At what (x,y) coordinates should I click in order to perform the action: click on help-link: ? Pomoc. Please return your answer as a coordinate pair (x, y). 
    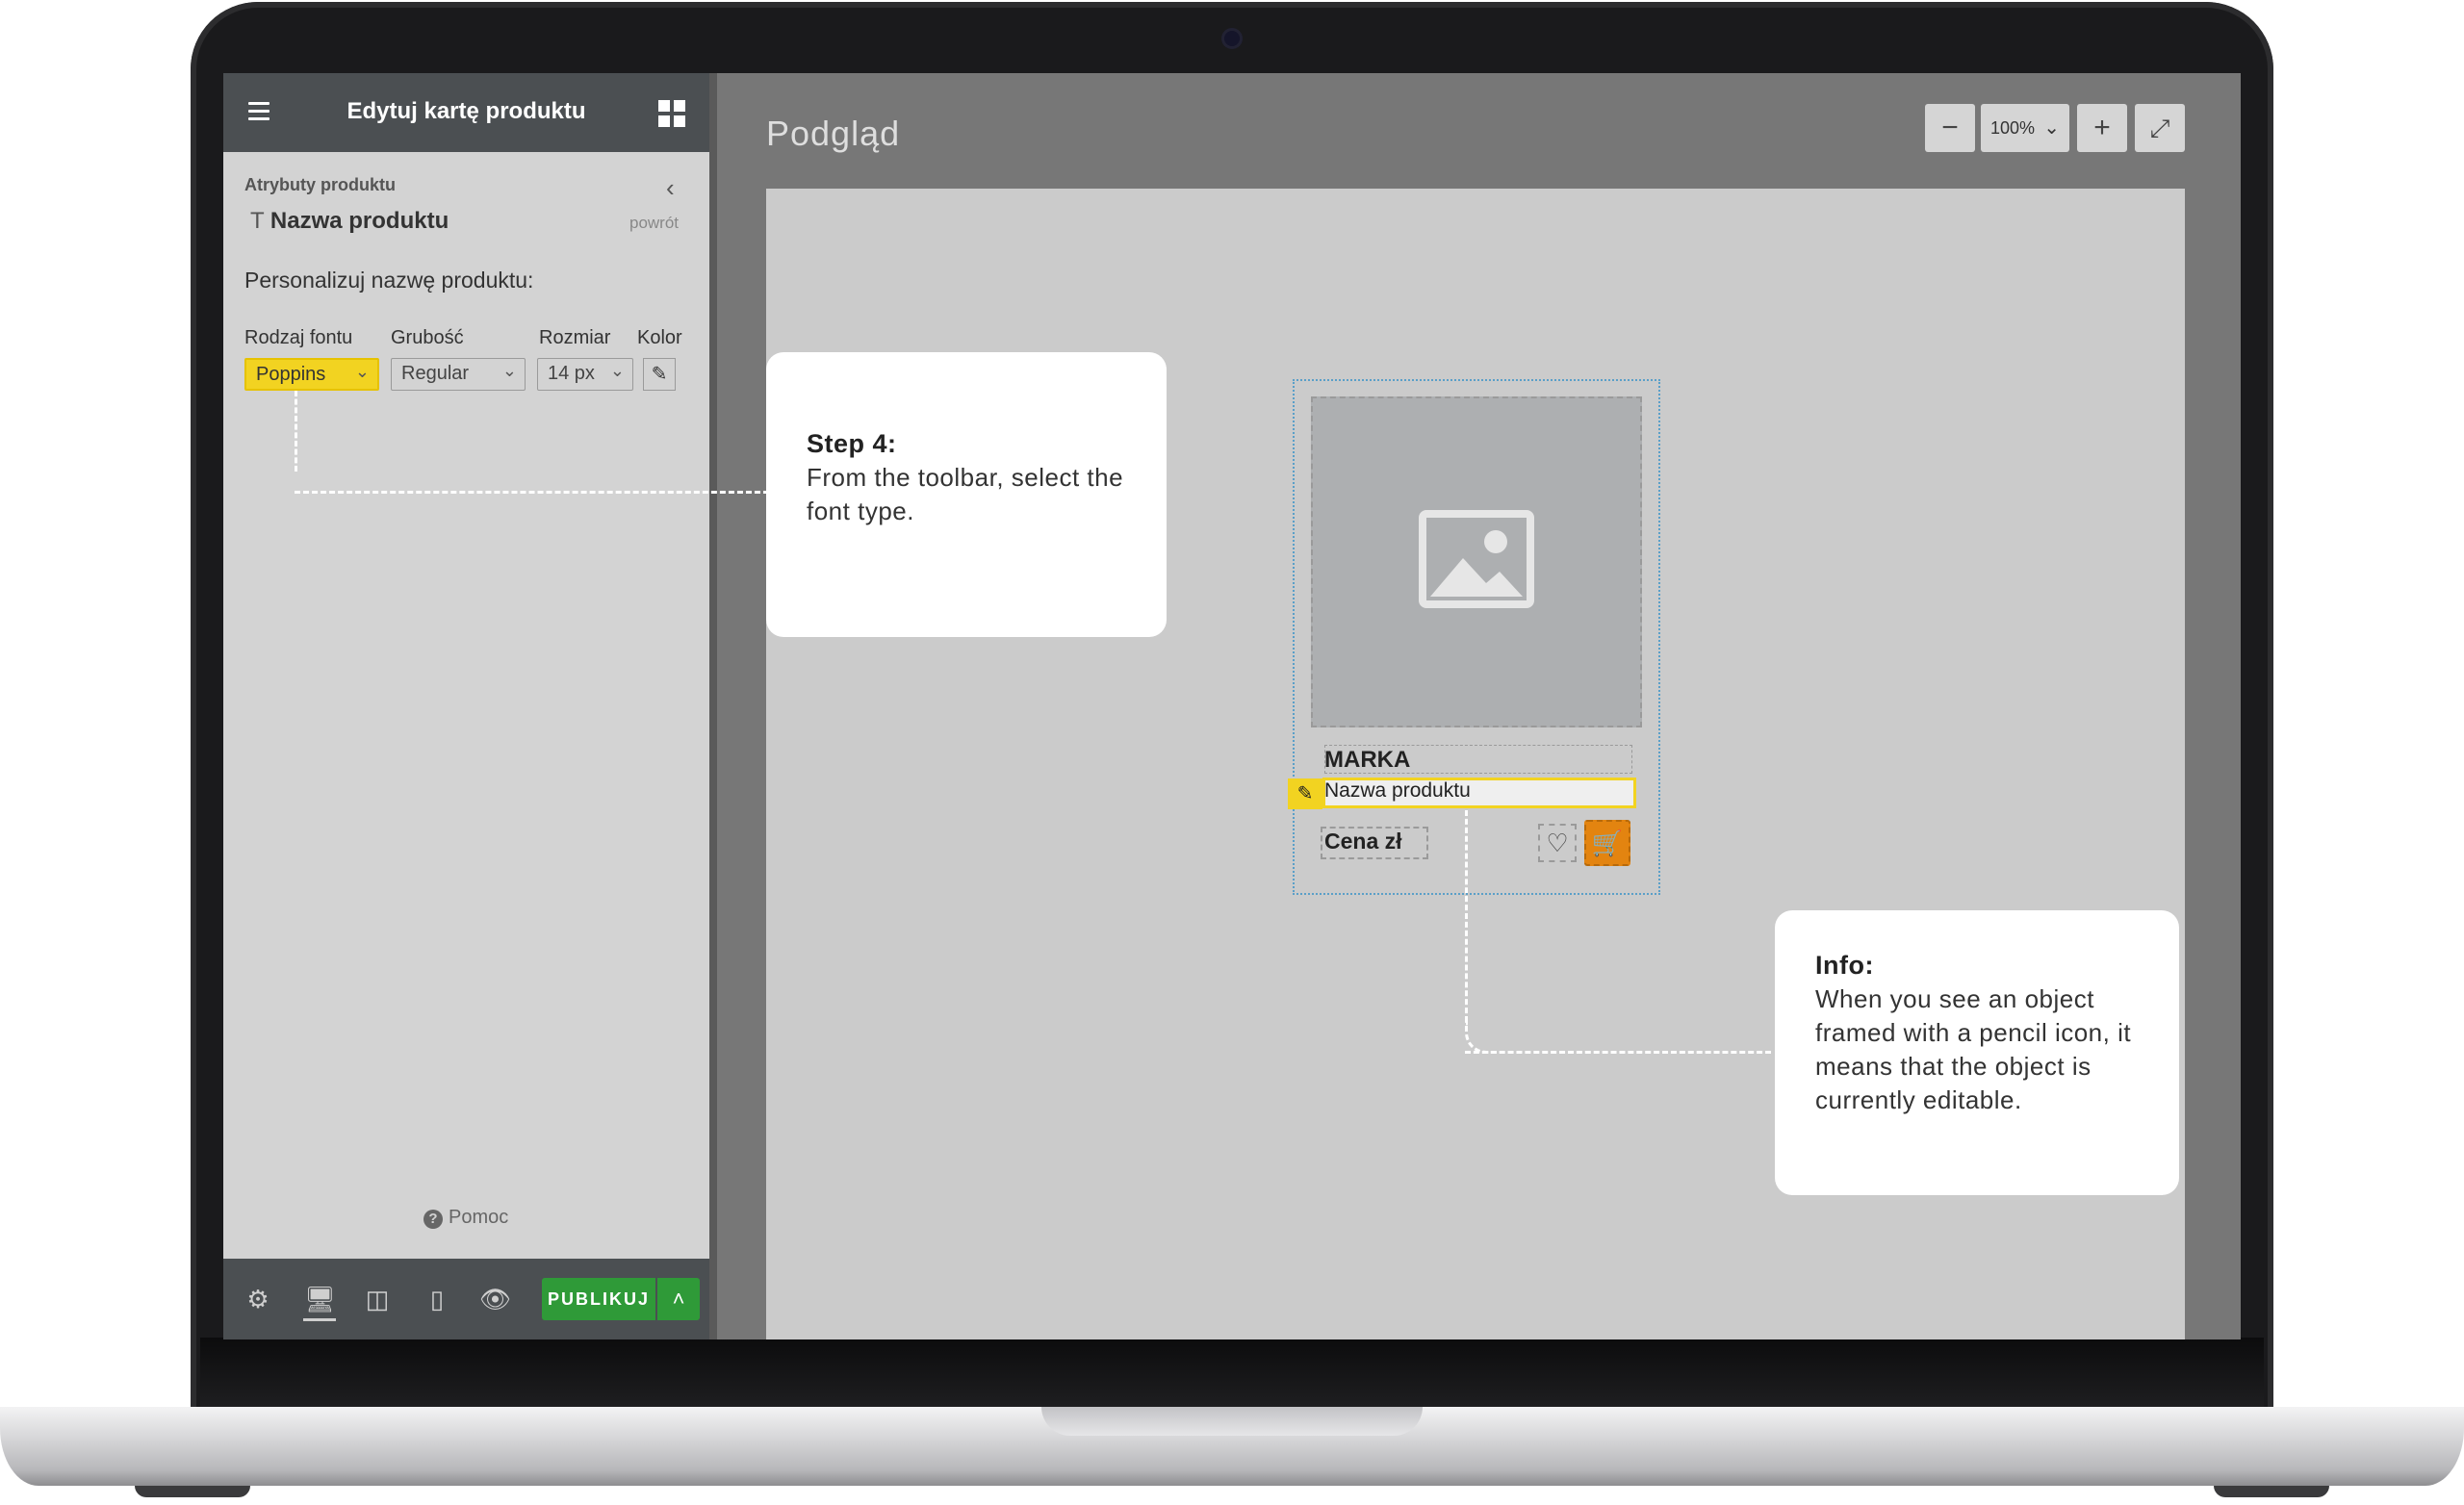
    Looking at the image, I should click on (466, 1218).